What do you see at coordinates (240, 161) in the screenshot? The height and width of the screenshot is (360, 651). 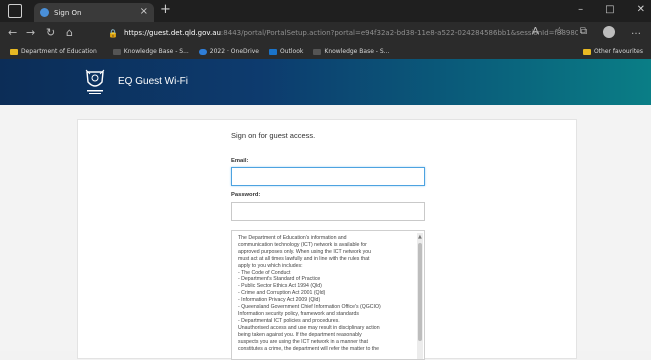 I see `email-label: Email:` at bounding box center [240, 161].